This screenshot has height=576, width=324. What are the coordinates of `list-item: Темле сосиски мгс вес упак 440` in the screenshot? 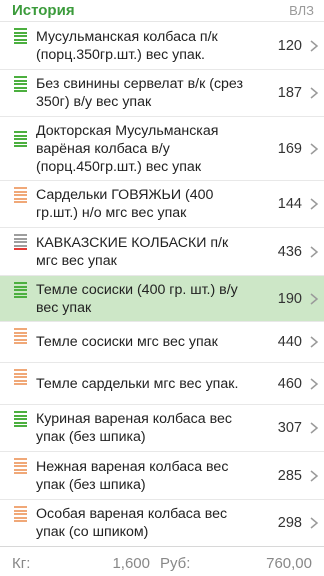 It's located at (162, 342).